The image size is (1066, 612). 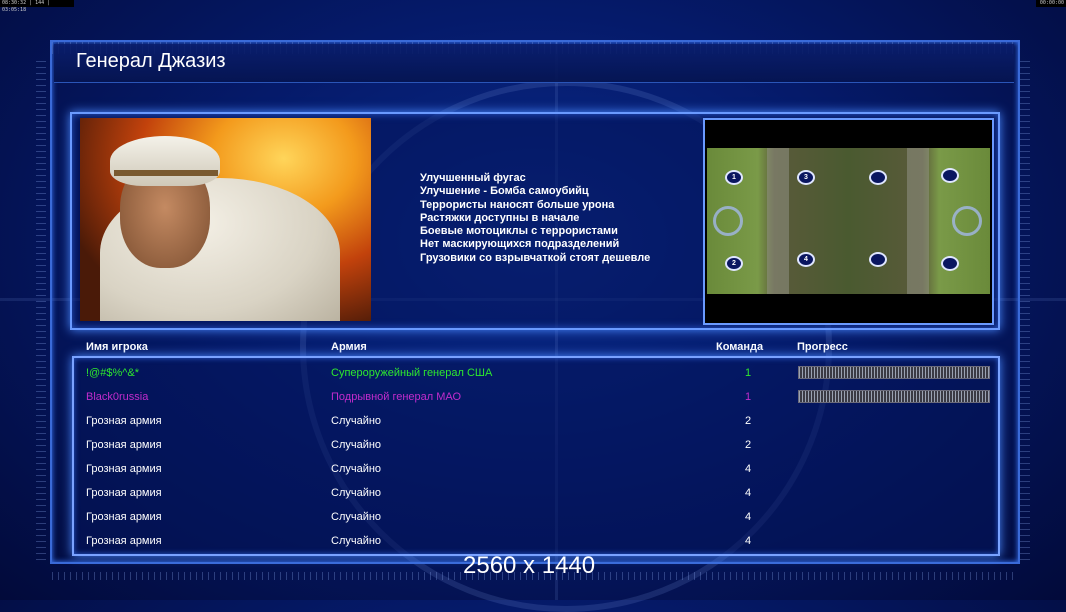 What do you see at coordinates (151, 61) in the screenshot?
I see `general-title: Генерал Джазиз` at bounding box center [151, 61].